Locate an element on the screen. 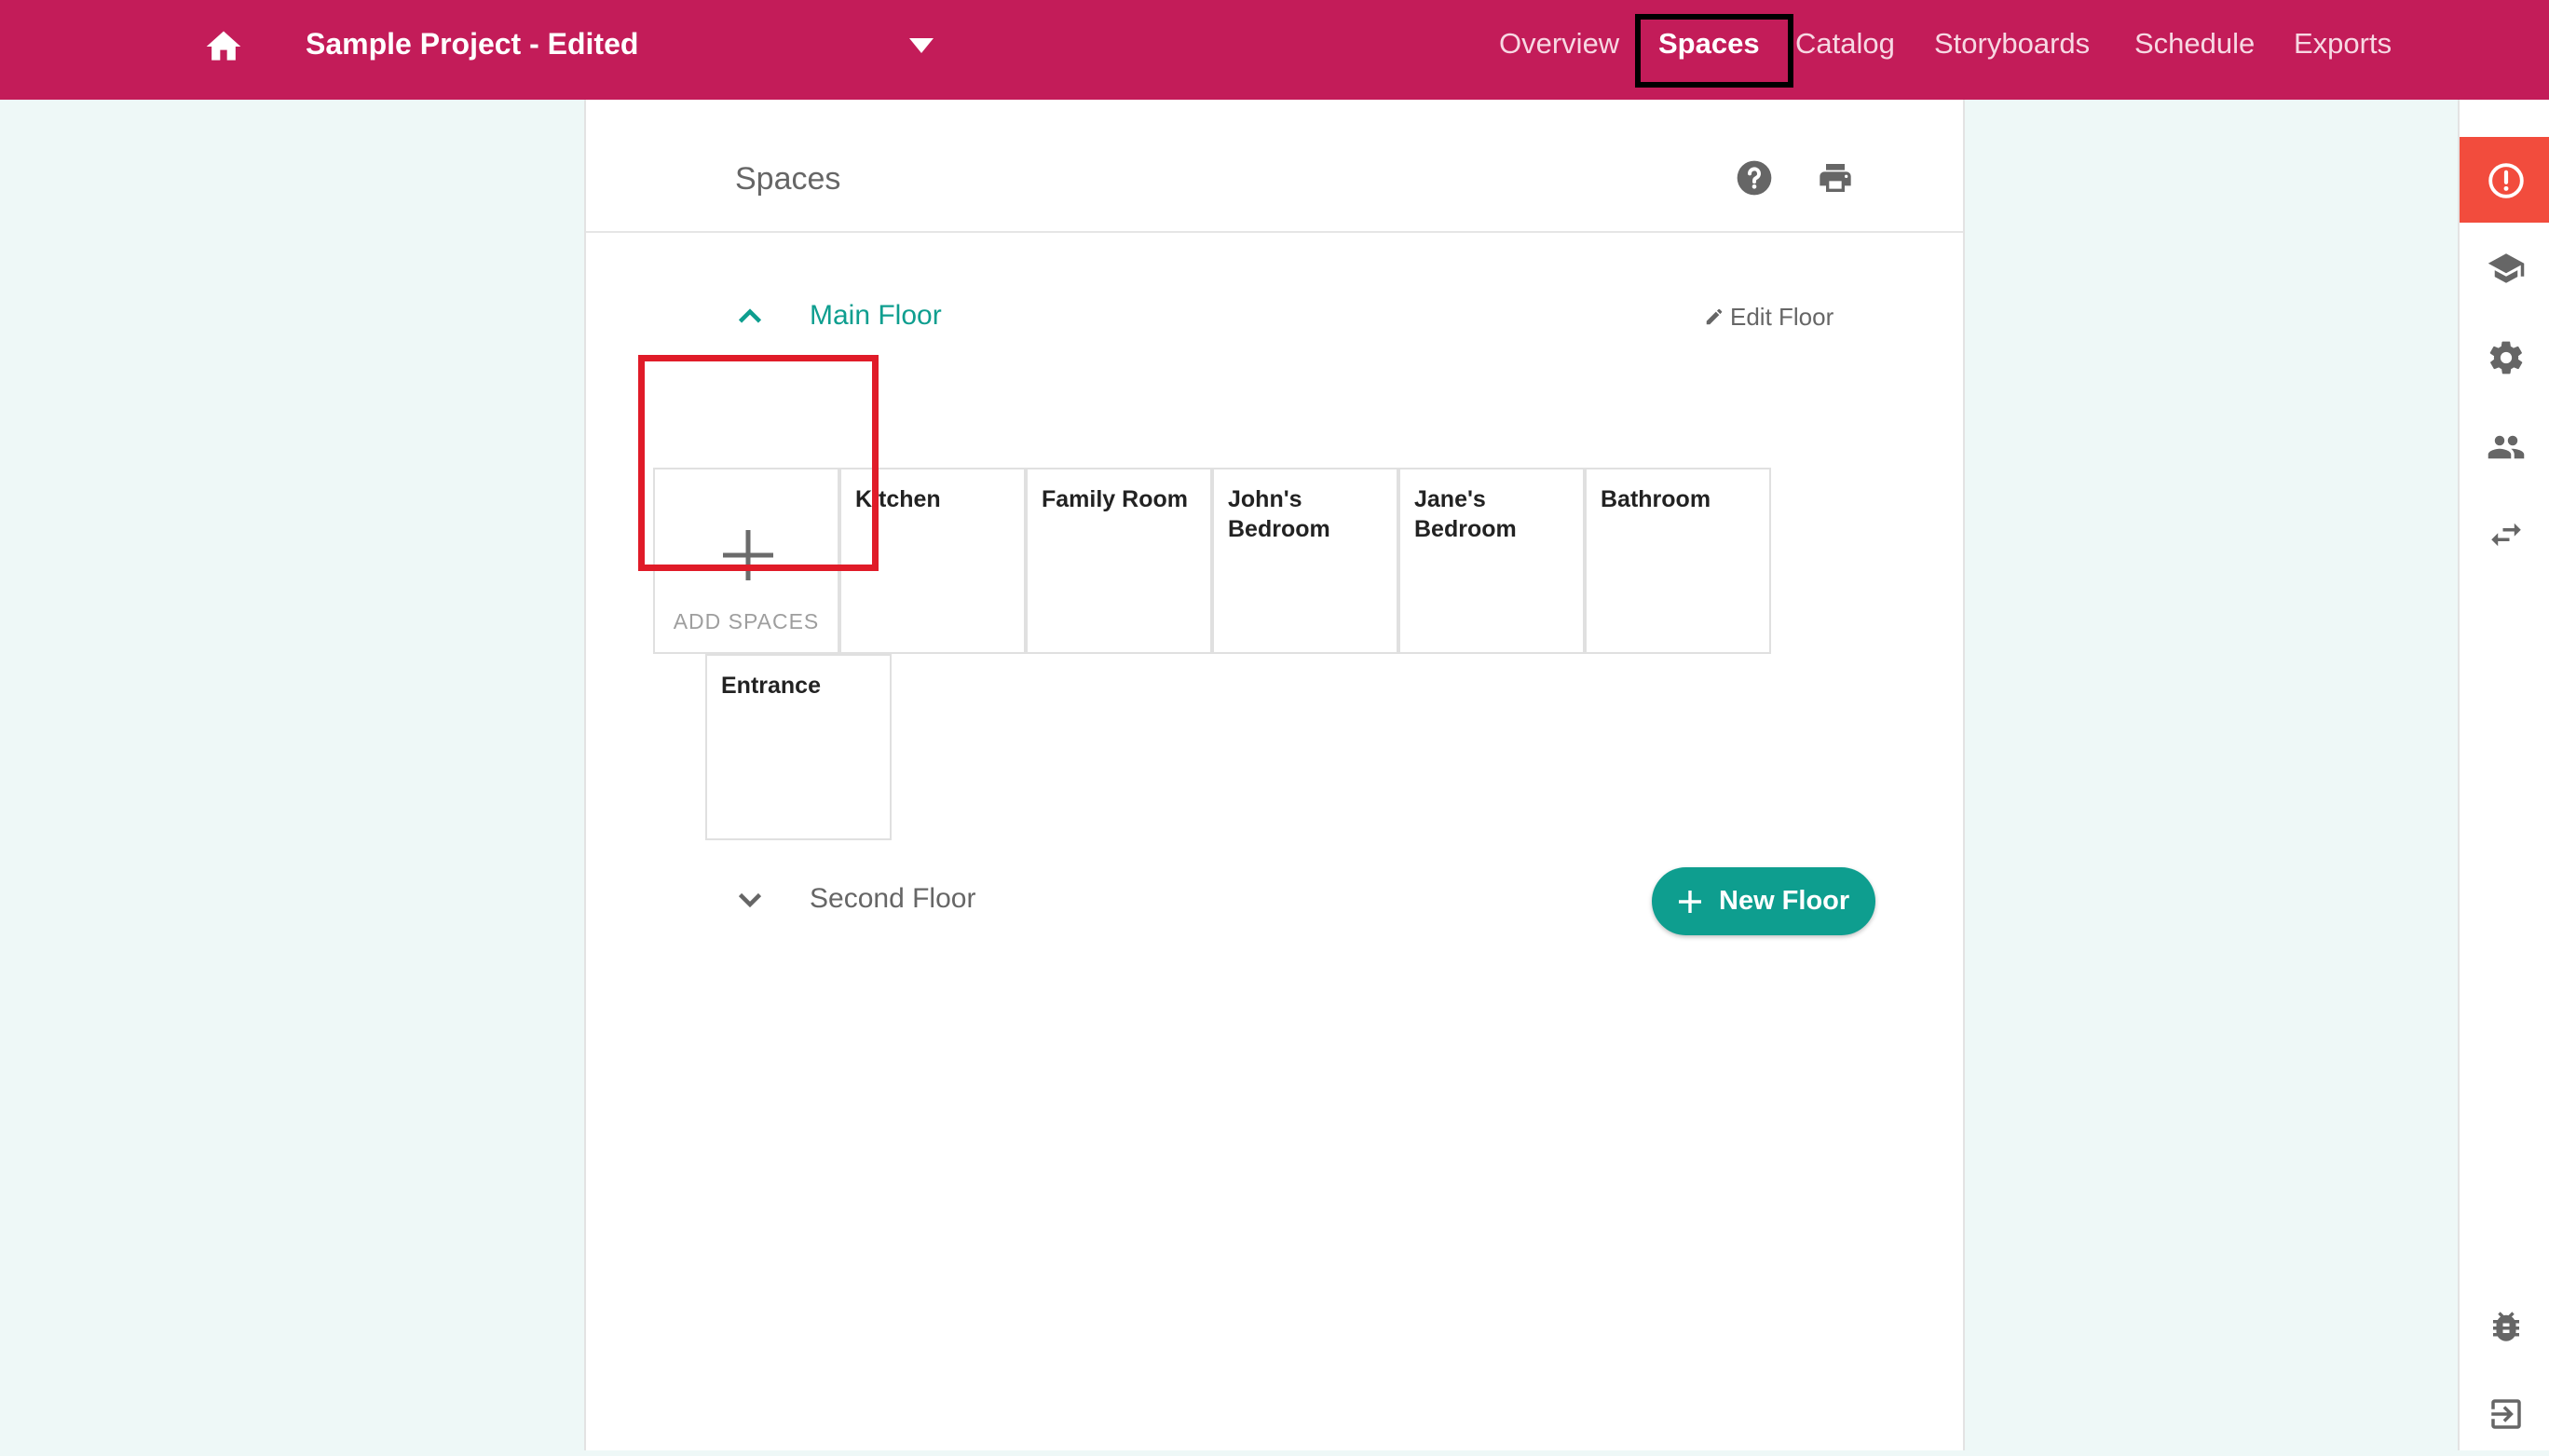 Image resolution: width=2549 pixels, height=1456 pixels. add-spaces-button: ADD SPACES is located at coordinates (746, 561).